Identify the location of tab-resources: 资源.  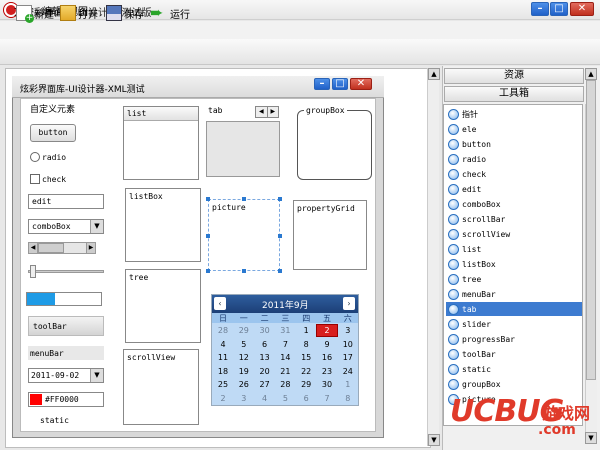
(514, 76).